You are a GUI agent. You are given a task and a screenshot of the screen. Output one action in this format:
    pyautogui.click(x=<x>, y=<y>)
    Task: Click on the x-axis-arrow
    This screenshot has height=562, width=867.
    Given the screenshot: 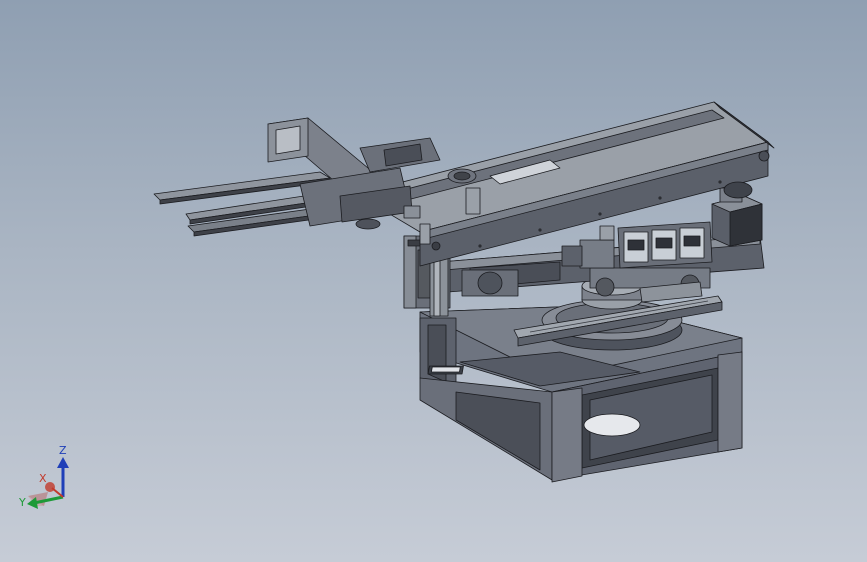 What is the action you would take?
    pyautogui.click(x=54, y=490)
    